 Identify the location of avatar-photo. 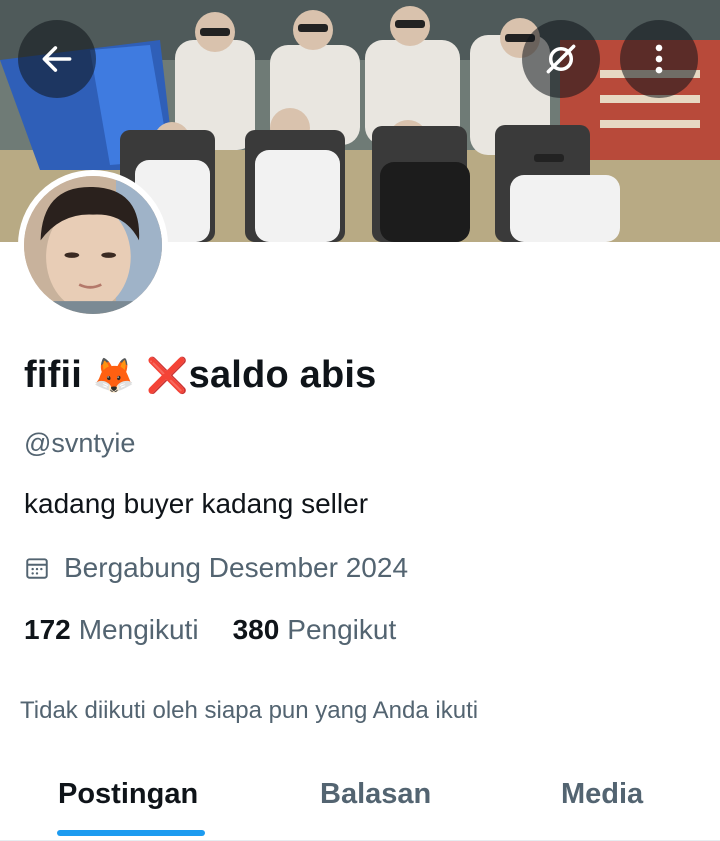
(93, 245).